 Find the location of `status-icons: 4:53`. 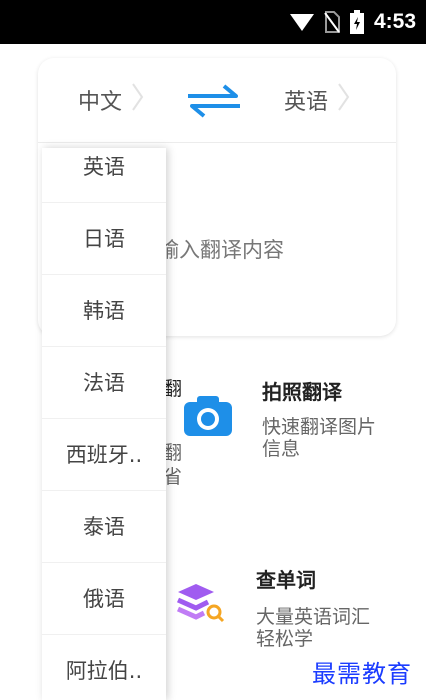

status-icons: 4:53 is located at coordinates (352, 22).